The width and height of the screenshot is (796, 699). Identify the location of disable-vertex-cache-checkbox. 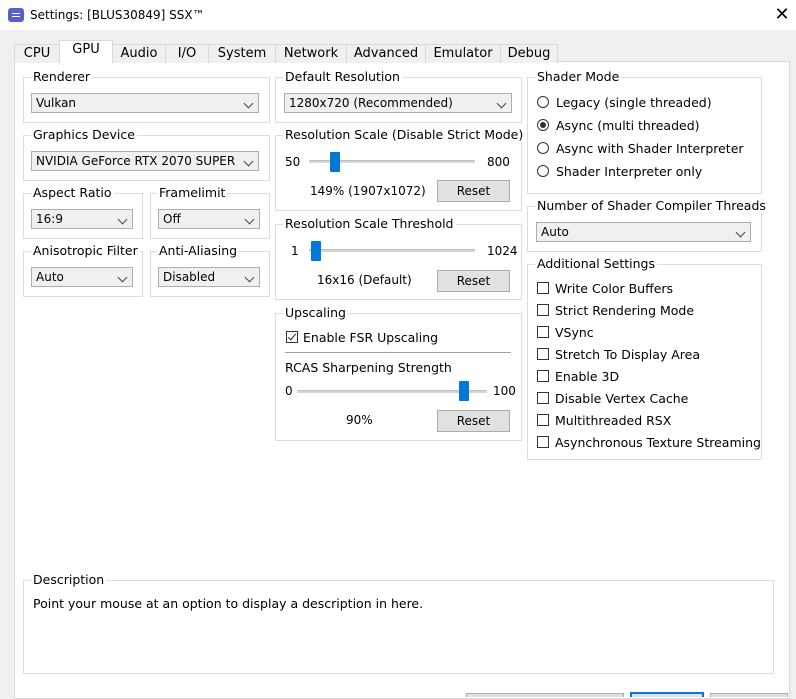
(543, 398).